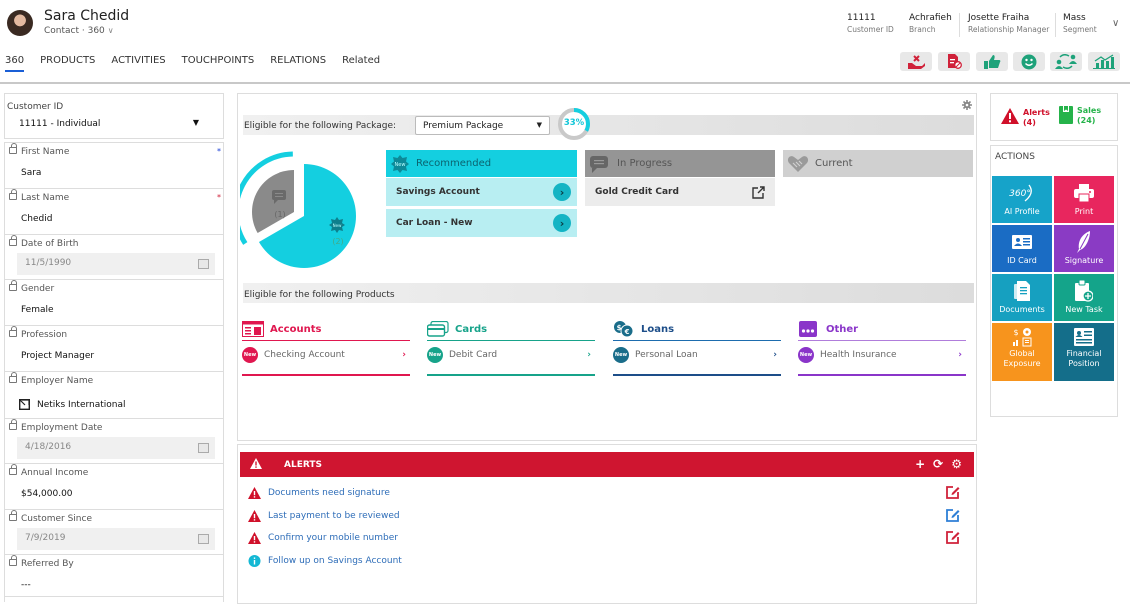  What do you see at coordinates (39, 150) in the screenshot?
I see `field-label: First Name` at bounding box center [39, 150].